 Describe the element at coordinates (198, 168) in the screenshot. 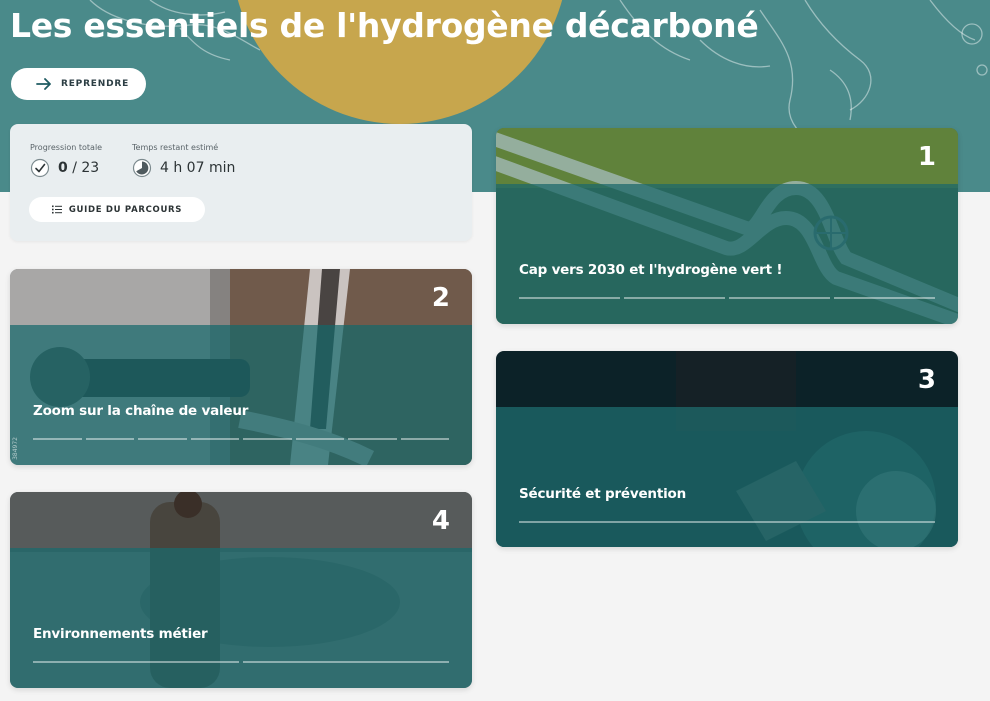

I see `remaining-time-value: 4 h 07 min` at that location.